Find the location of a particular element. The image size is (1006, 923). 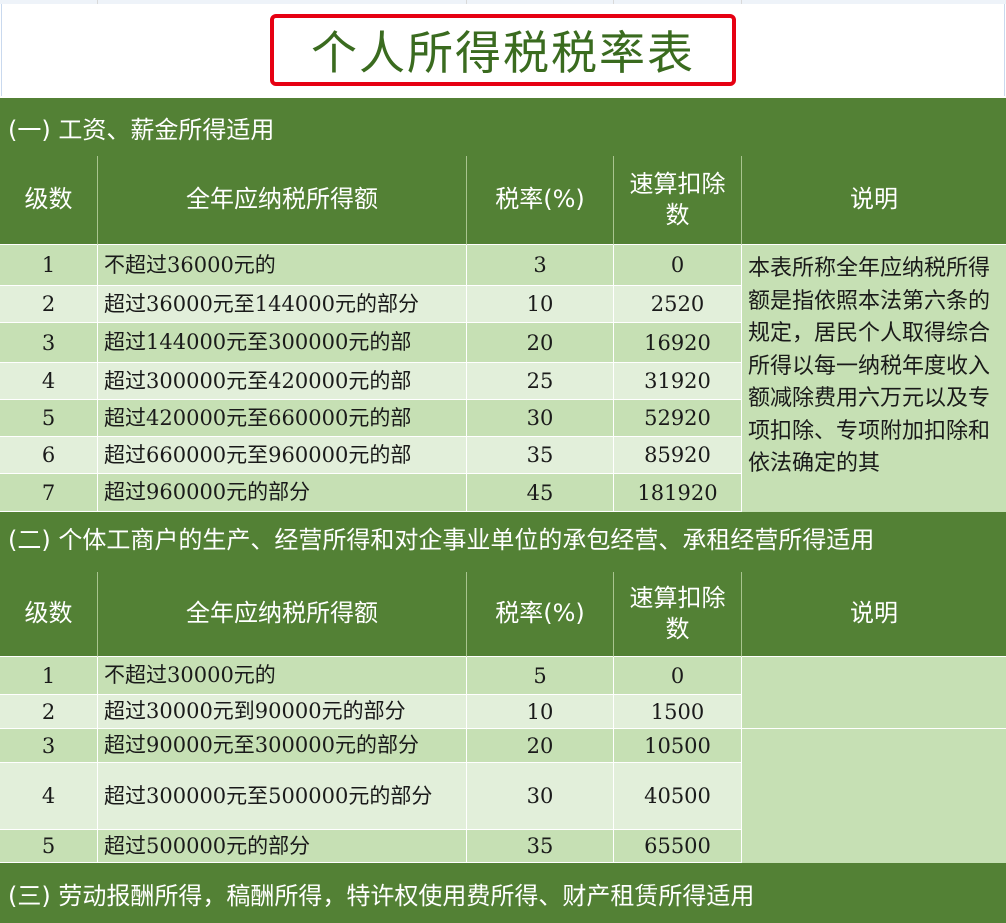

cell-taxable-income: 超过960000元的部分 is located at coordinates (282, 493).